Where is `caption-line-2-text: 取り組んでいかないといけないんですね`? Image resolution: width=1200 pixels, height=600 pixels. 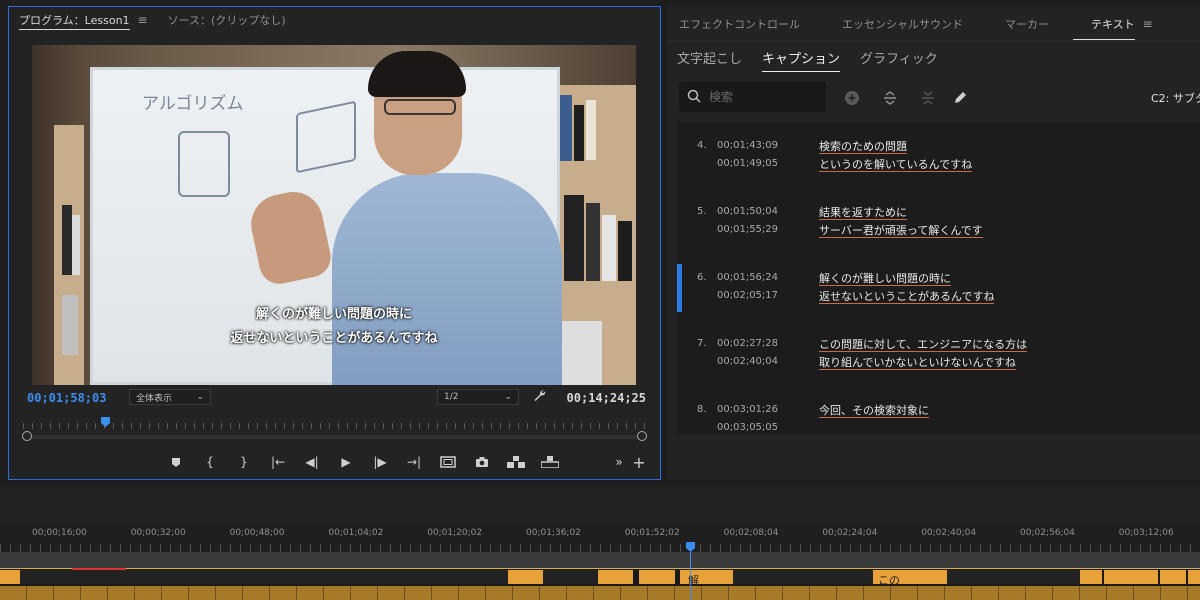
caption-line-2-text: 取り組んでいかないといけないんですね is located at coordinates (917, 363).